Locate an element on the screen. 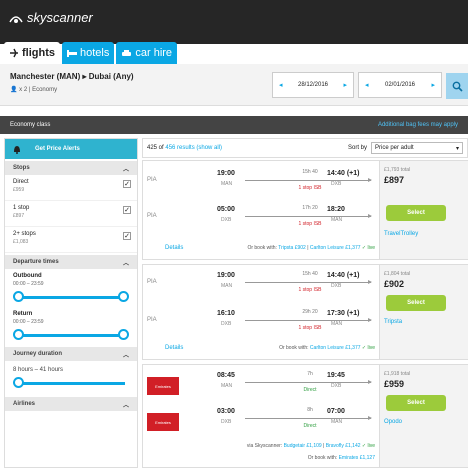 The width and height of the screenshot is (468, 468). bell-icon is located at coordinates (17, 149).